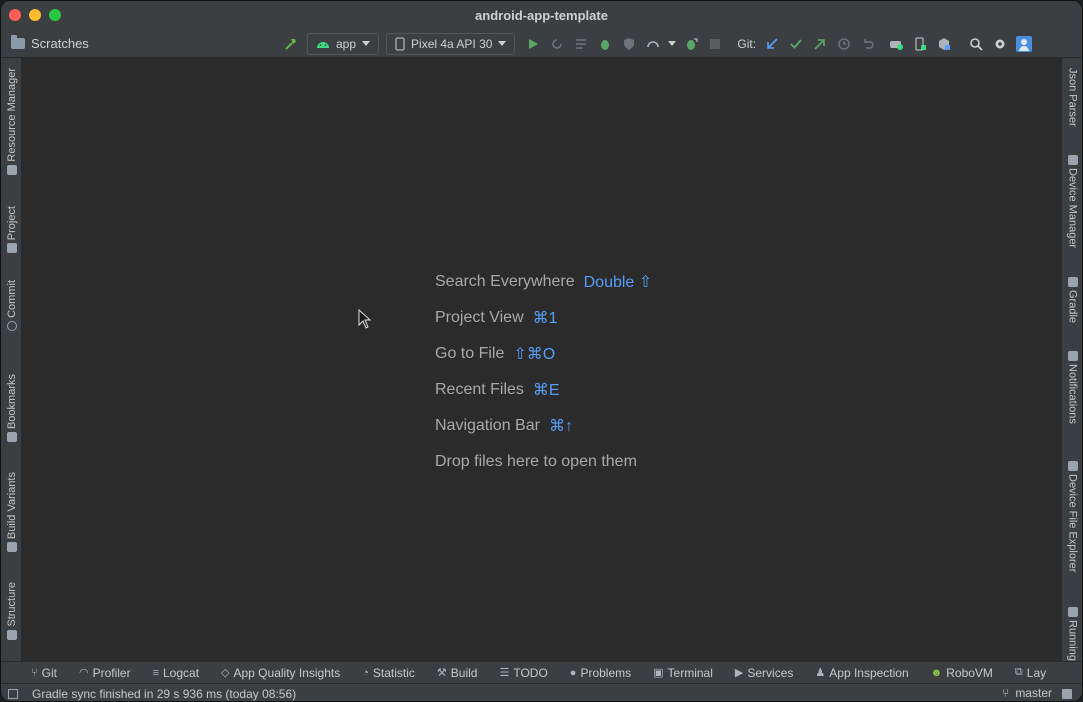 The height and width of the screenshot is (702, 1083). Describe the element at coordinates (11, 612) in the screenshot. I see `tab-structure: Structure` at that location.